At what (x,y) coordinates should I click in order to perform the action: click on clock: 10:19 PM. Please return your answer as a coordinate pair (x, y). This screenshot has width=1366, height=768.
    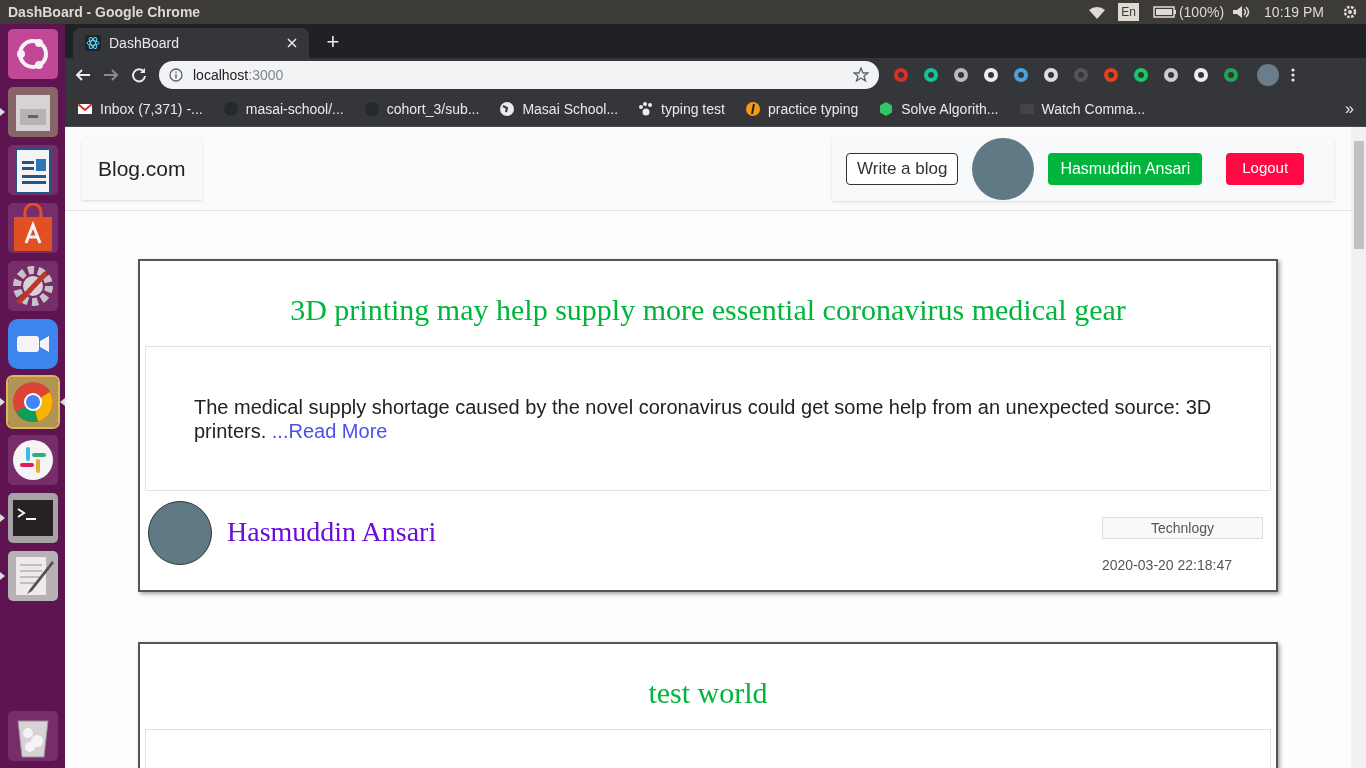
    Looking at the image, I should click on (1294, 12).